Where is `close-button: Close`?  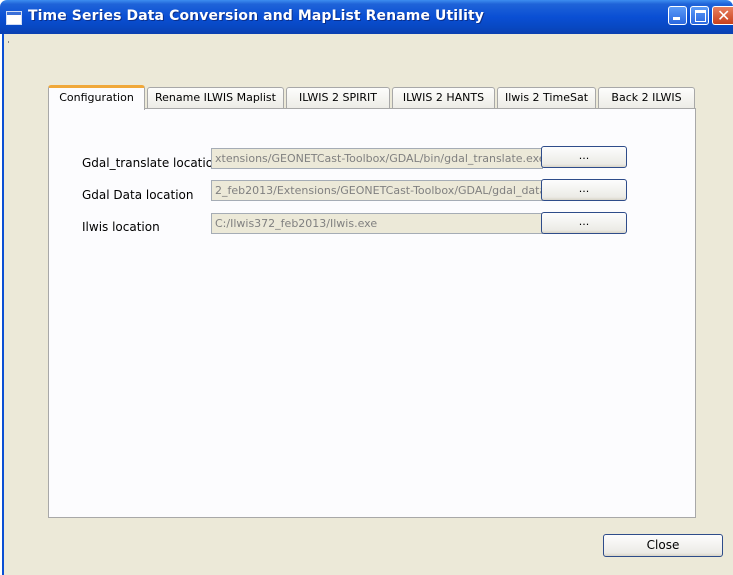 close-button: Close is located at coordinates (663, 545).